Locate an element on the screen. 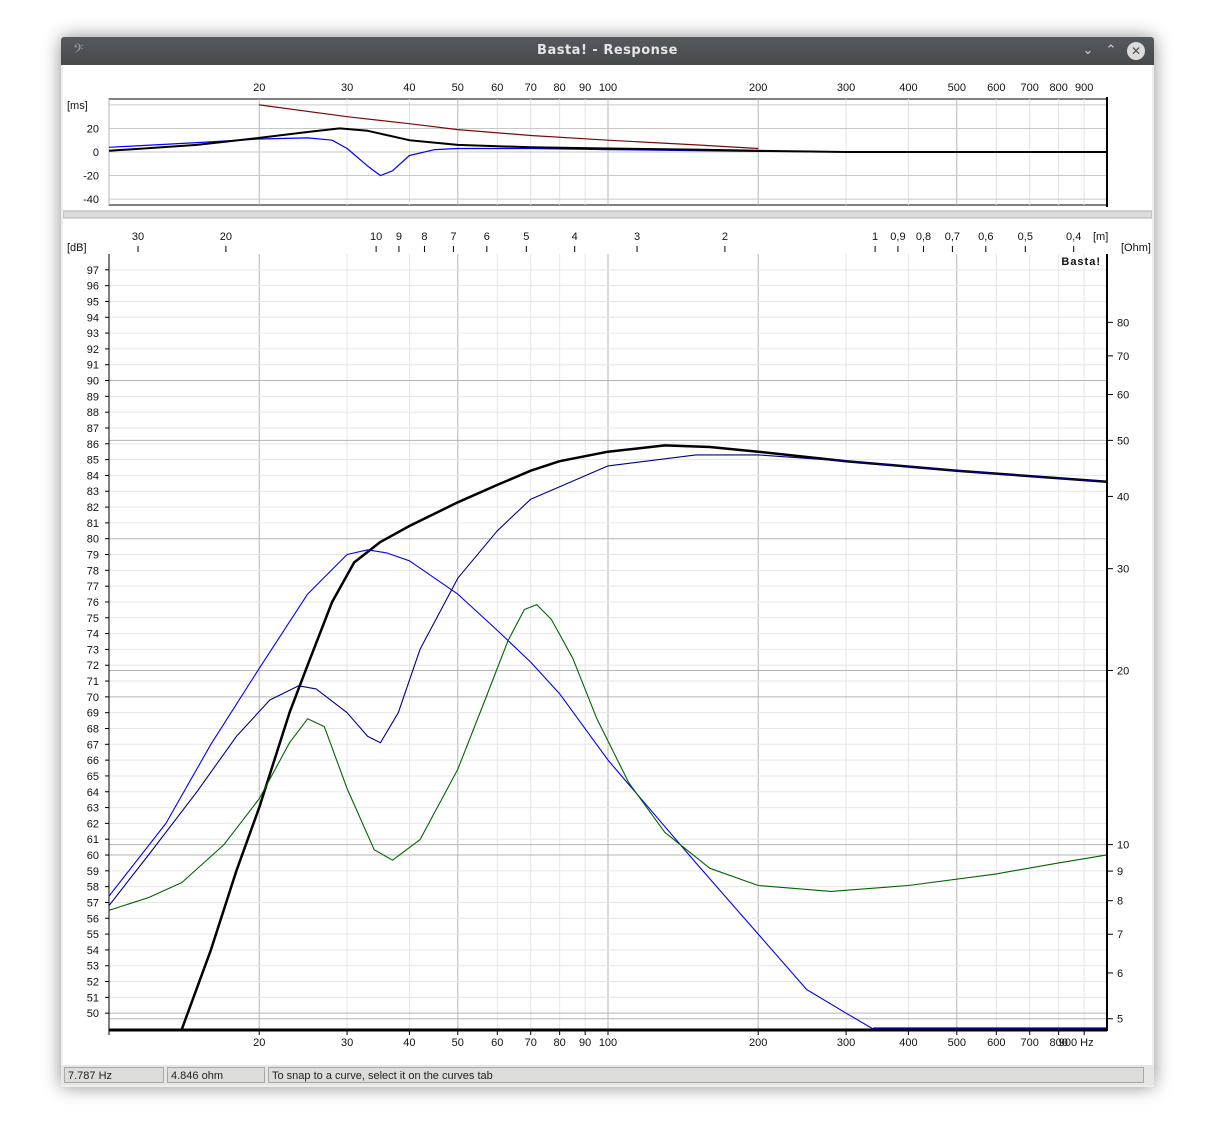 Image resolution: width=1215 pixels, height=1148 pixels. wavelength-unit: [m] is located at coordinates (1100, 237).